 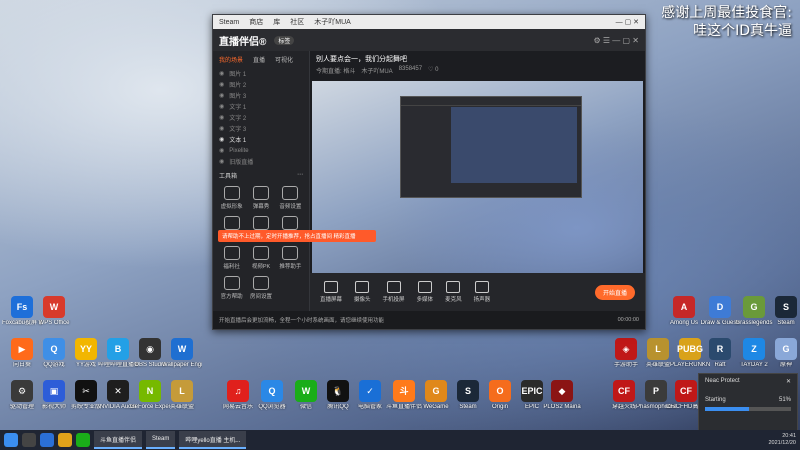 I want to click on menu-community: 社区, so click(x=297, y=22).